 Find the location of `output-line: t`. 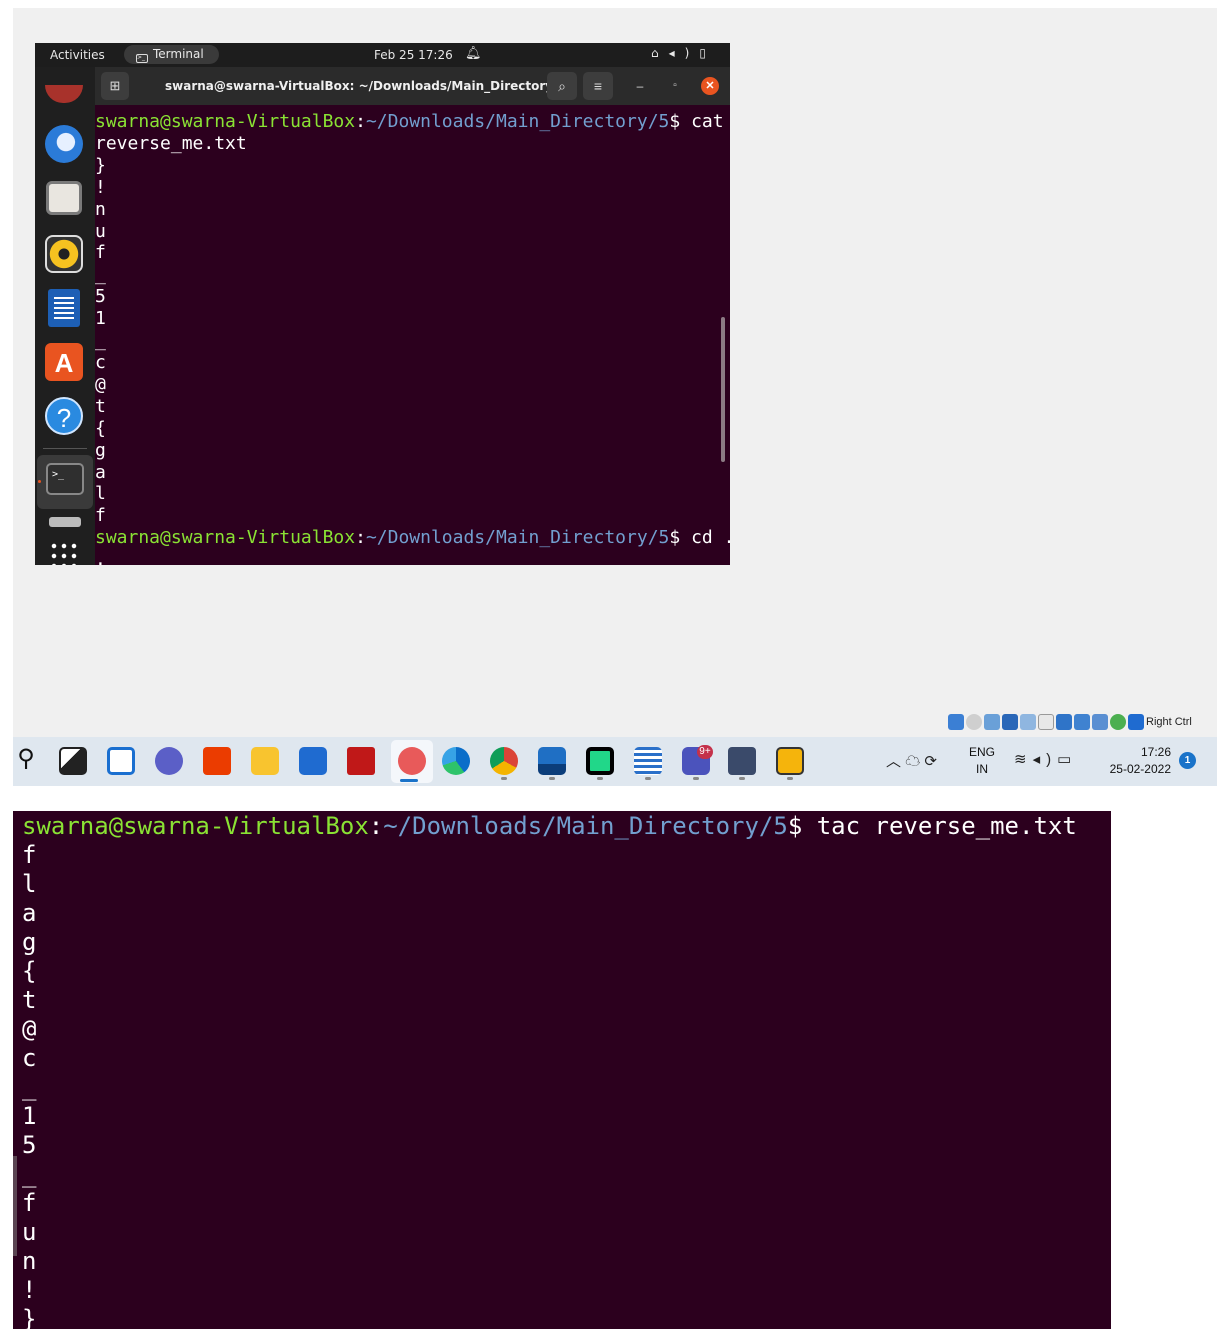

output-line: t is located at coordinates (100, 406).